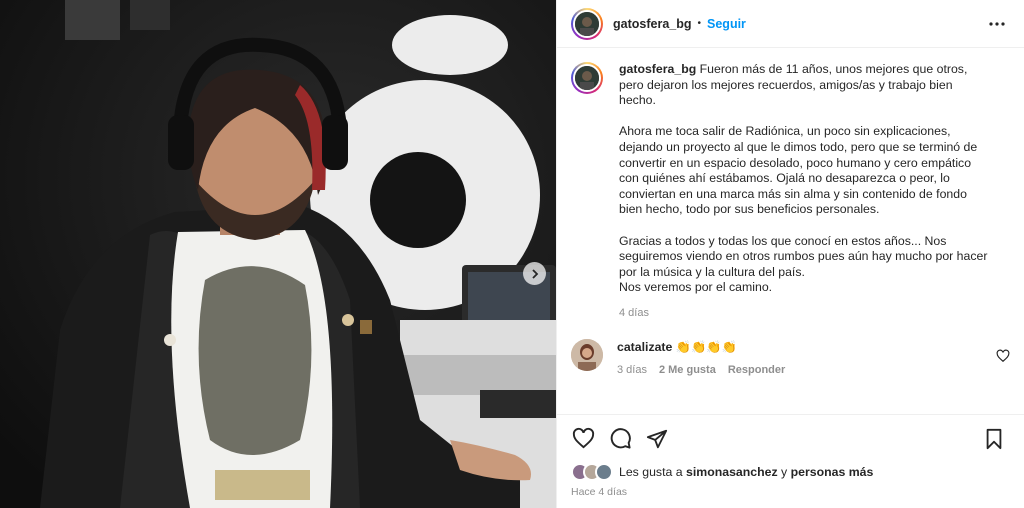 This screenshot has width=1024, height=508. I want to click on action-bar, so click(790, 438).